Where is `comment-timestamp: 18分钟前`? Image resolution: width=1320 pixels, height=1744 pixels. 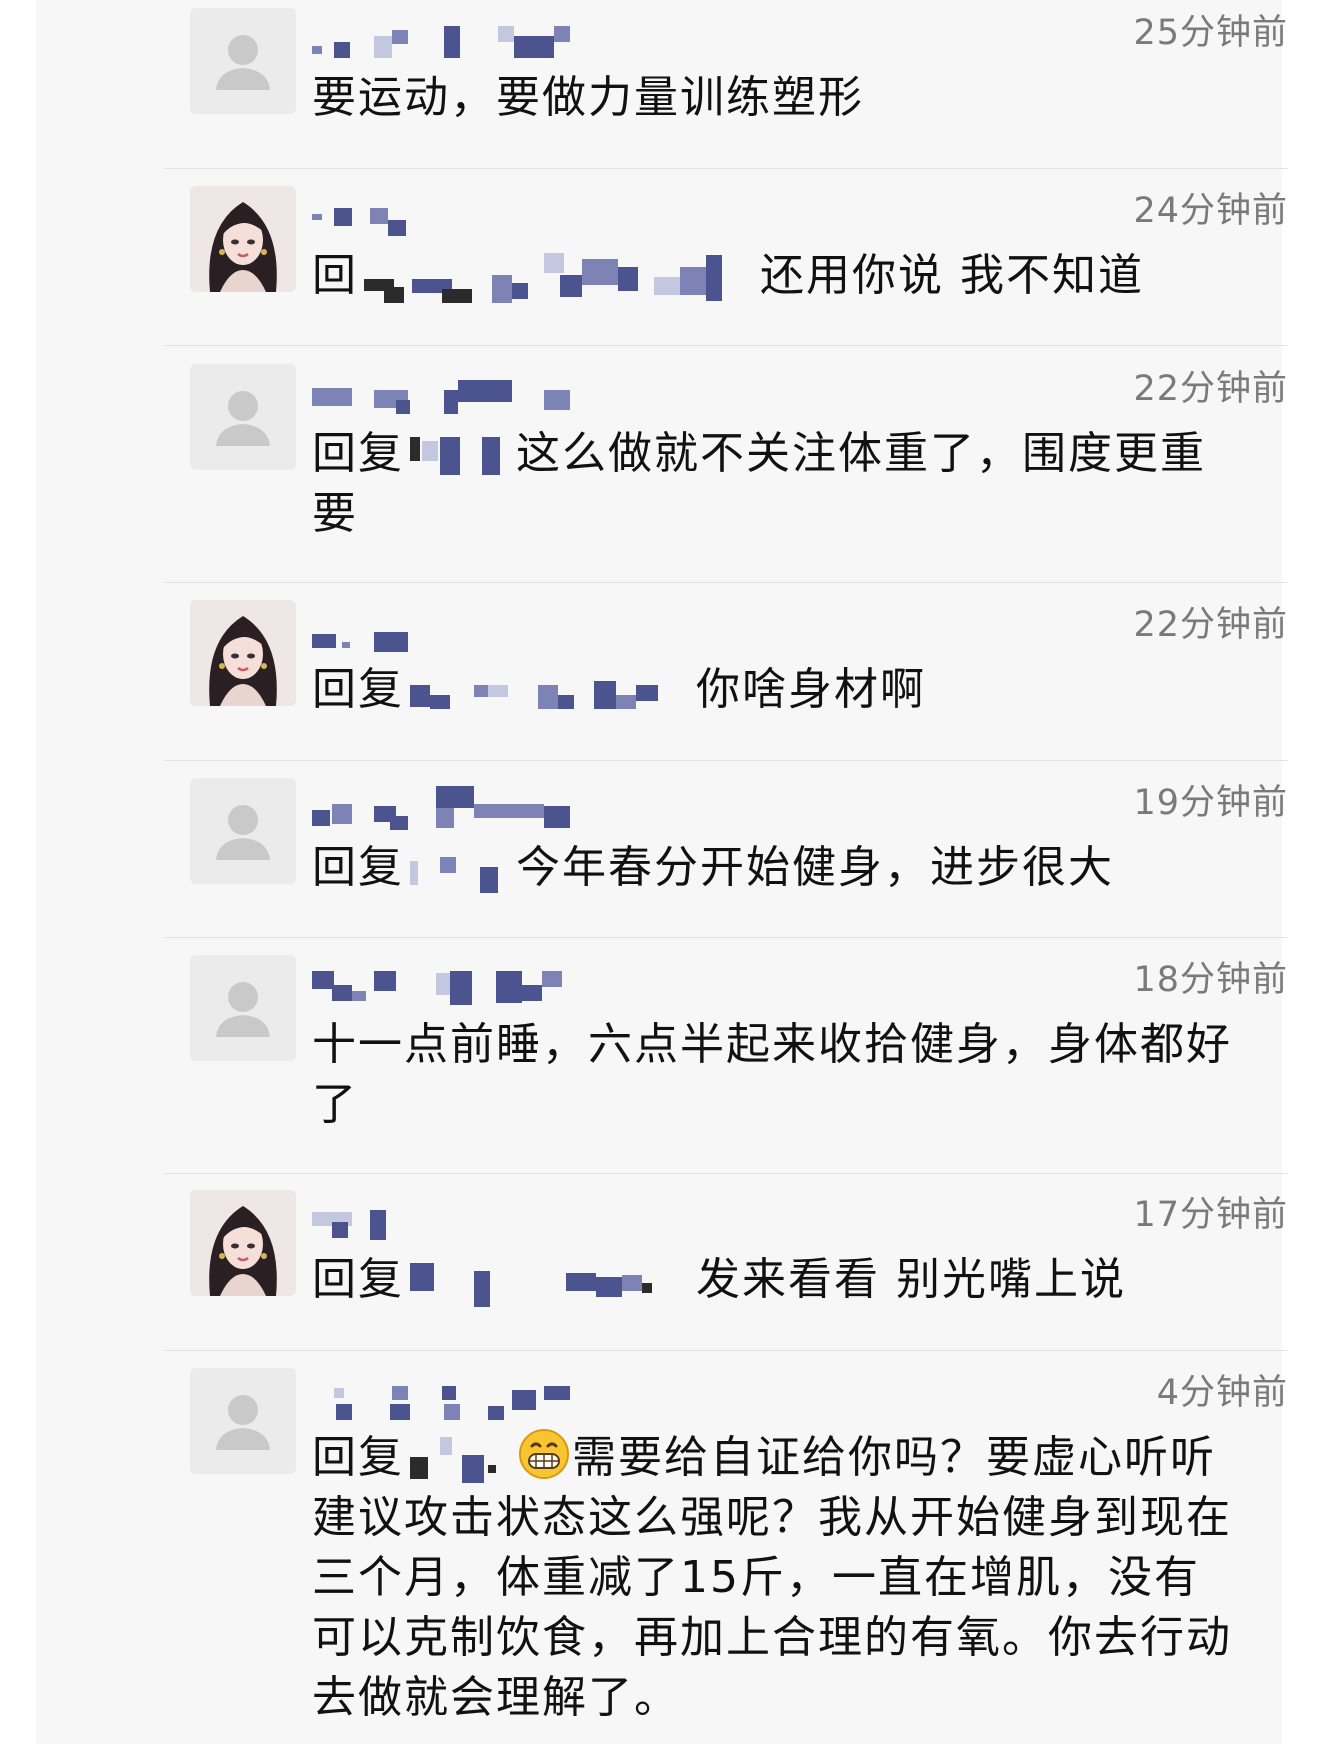 comment-timestamp: 18分钟前 is located at coordinates (1210, 980).